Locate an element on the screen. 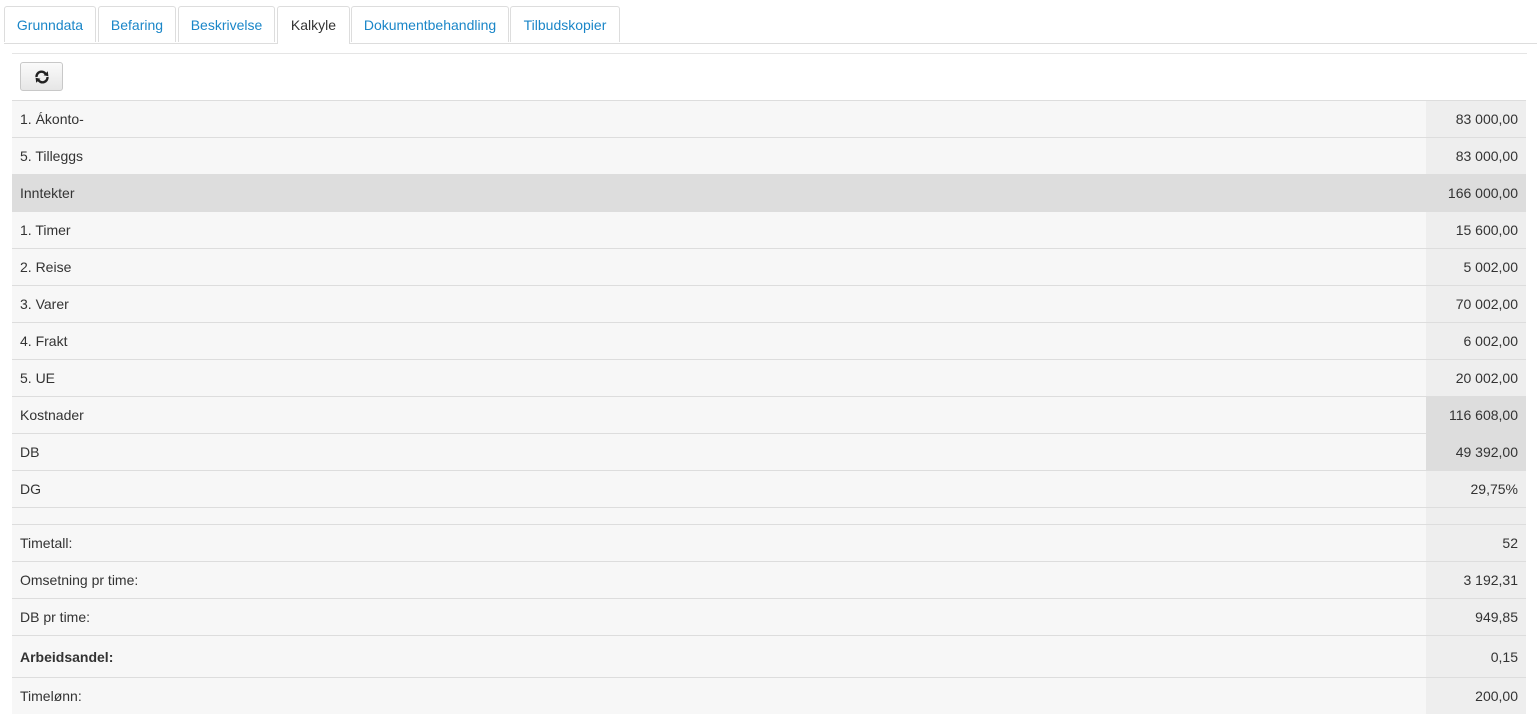  table-row-kostnader: Kostnader 116 608,00 is located at coordinates (769, 414).